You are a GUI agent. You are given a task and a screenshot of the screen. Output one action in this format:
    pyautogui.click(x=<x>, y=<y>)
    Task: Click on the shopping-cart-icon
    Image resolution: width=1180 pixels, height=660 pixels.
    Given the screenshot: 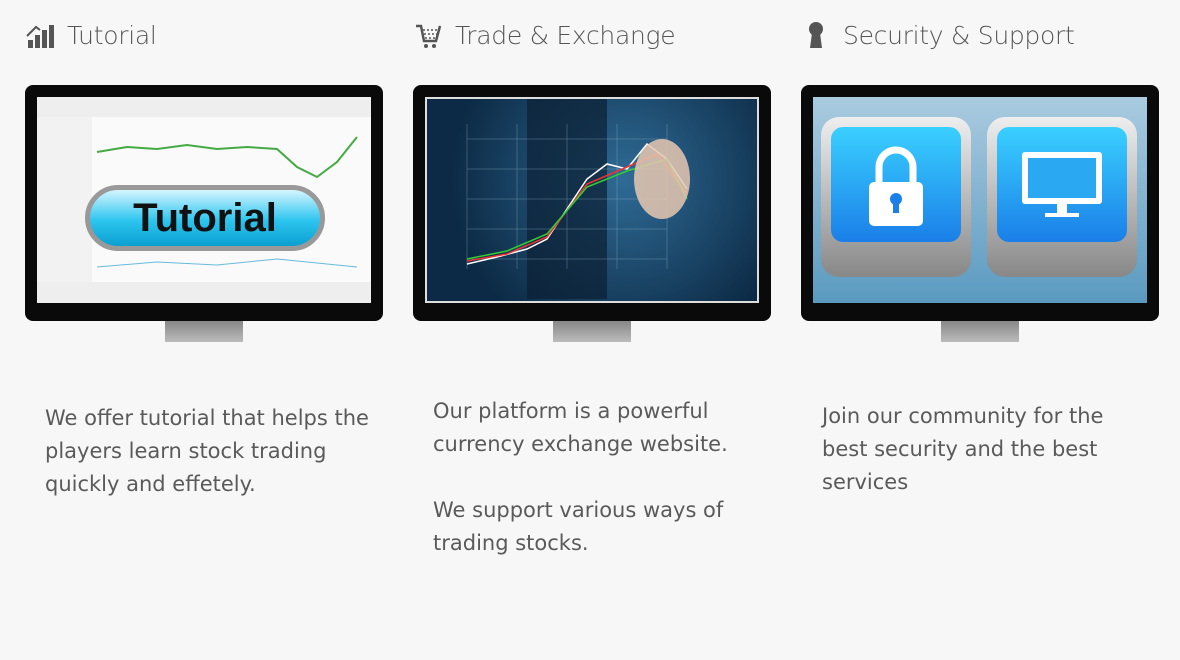 What is the action you would take?
    pyautogui.click(x=428, y=35)
    